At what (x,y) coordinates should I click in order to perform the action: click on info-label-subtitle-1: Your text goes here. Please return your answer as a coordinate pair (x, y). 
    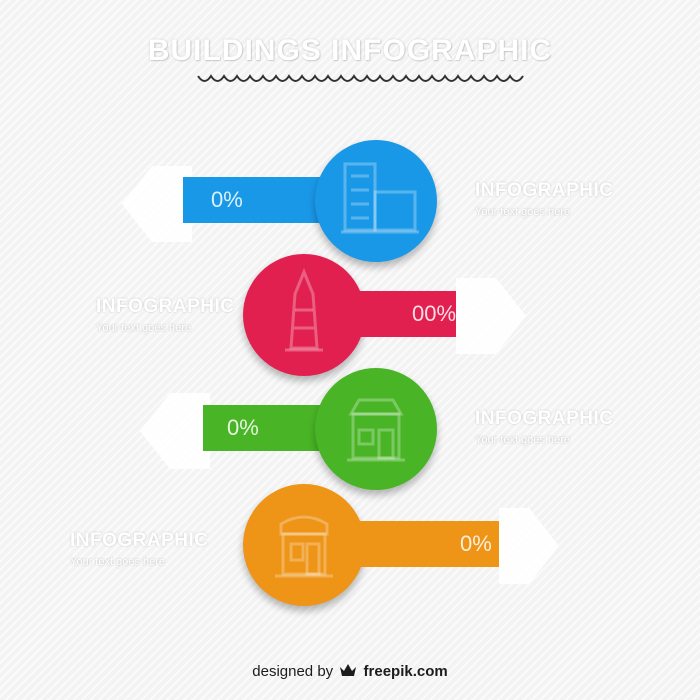
    Looking at the image, I should click on (522, 212).